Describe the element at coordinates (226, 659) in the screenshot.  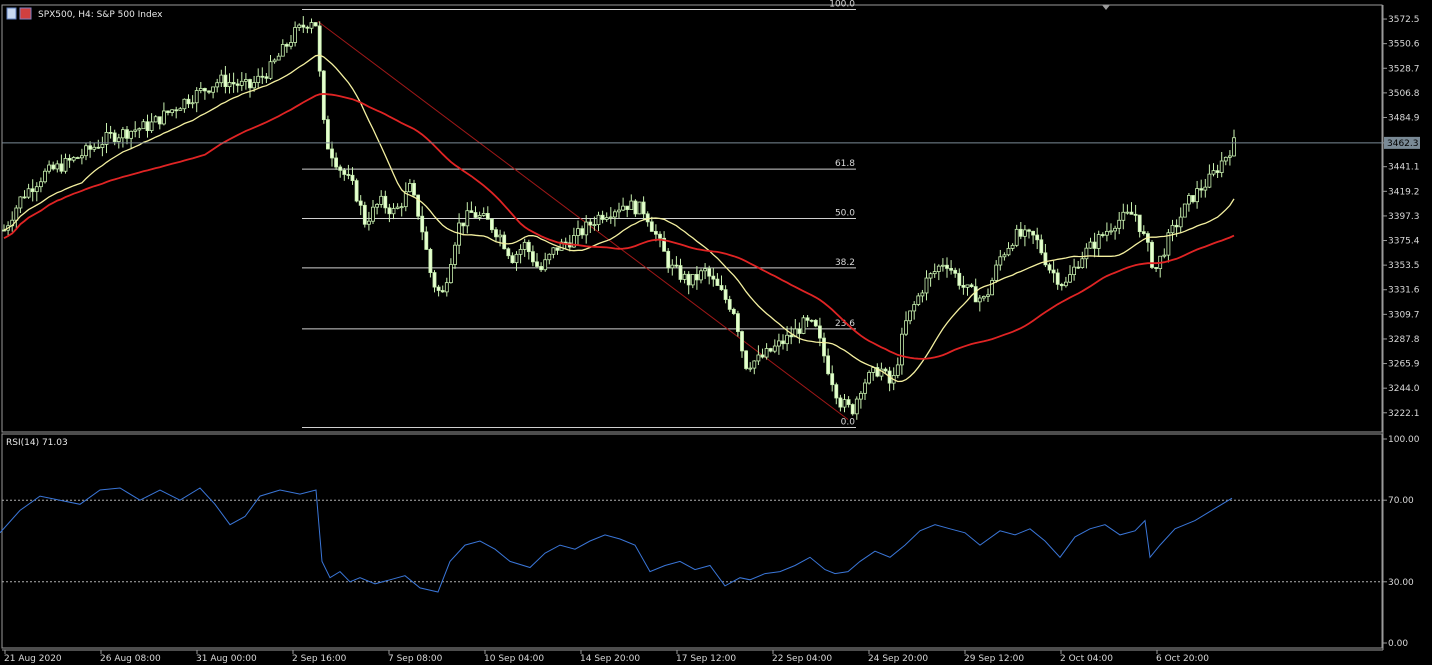
I see `time-tick-label: 31 Aug 00:00` at that location.